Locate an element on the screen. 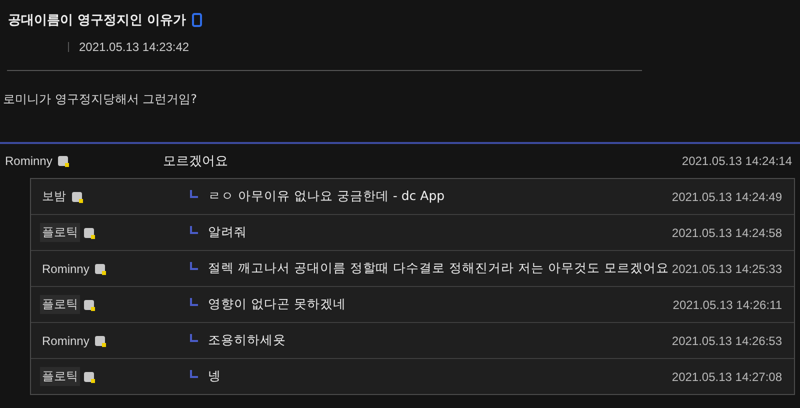  reply-date: 2021.05.13 14:27:08 is located at coordinates (727, 377).